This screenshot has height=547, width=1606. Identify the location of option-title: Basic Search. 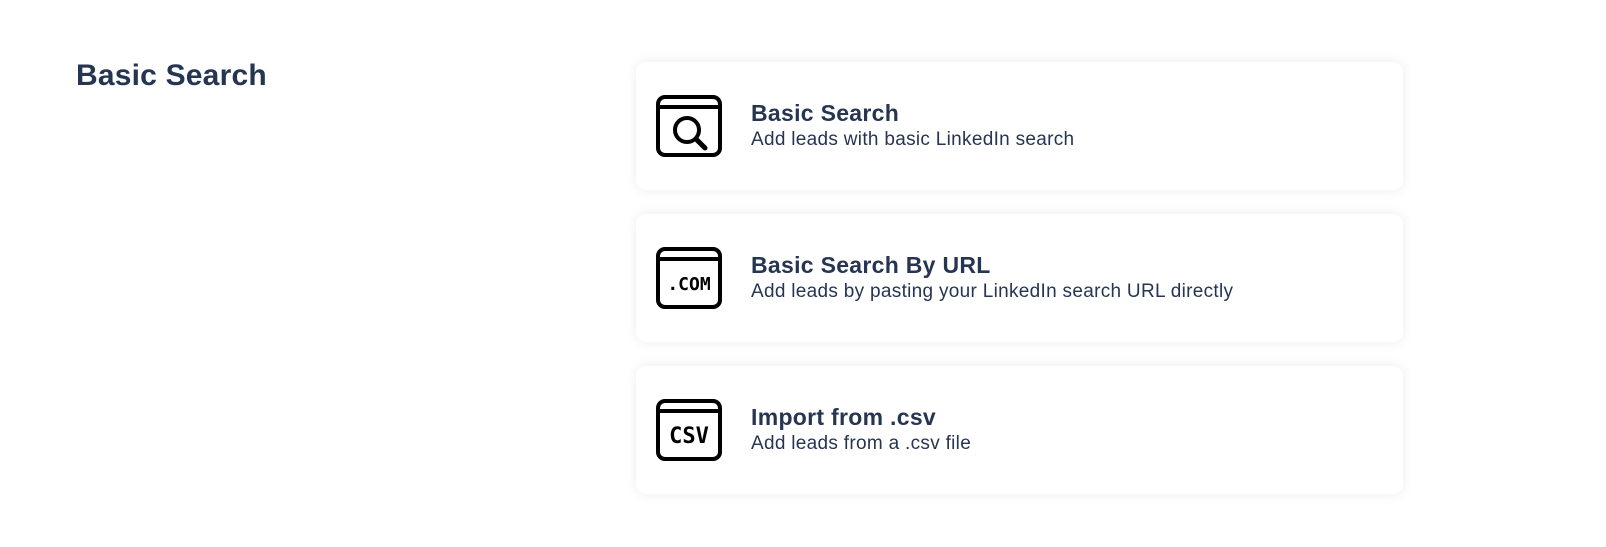
(825, 113).